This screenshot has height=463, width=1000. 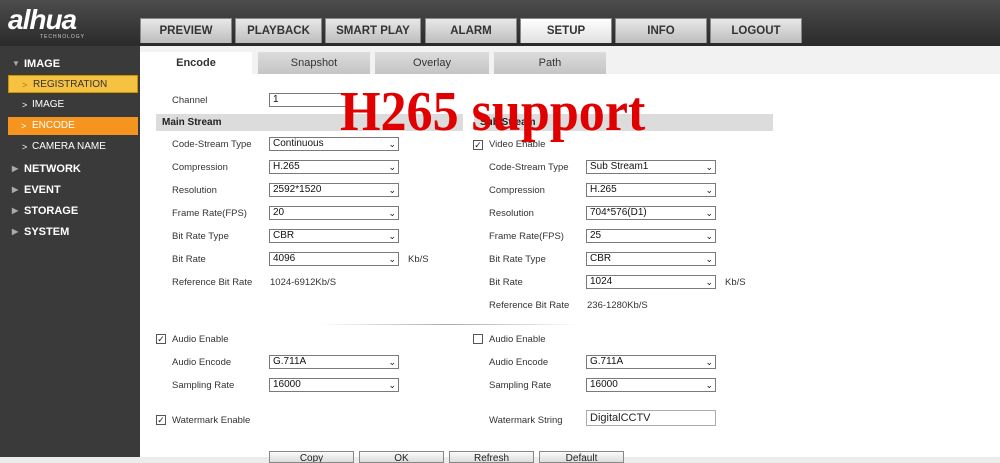 What do you see at coordinates (526, 236) in the screenshot?
I see `sub-frame-rate-label: Frame Rate(FPS)` at bounding box center [526, 236].